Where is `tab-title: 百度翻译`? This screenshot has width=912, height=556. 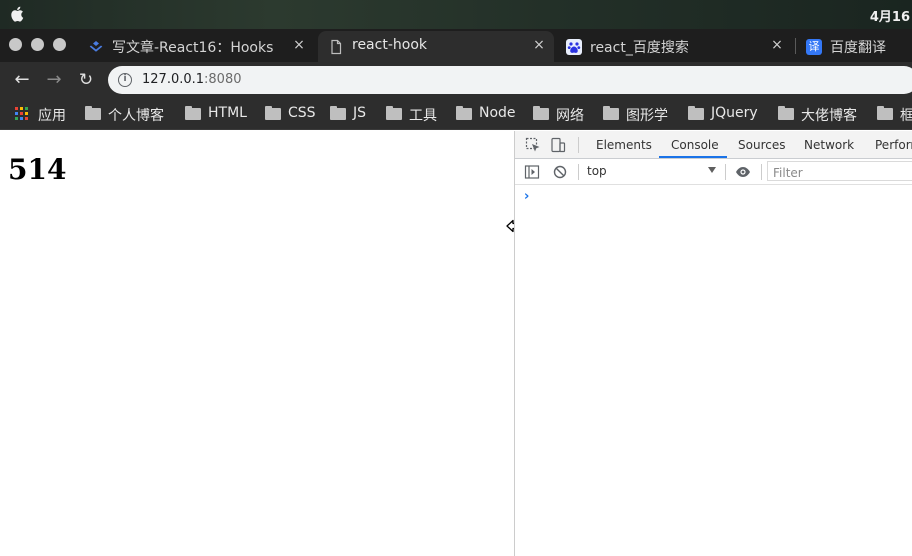
tab-title: 百度翻译 is located at coordinates (858, 48).